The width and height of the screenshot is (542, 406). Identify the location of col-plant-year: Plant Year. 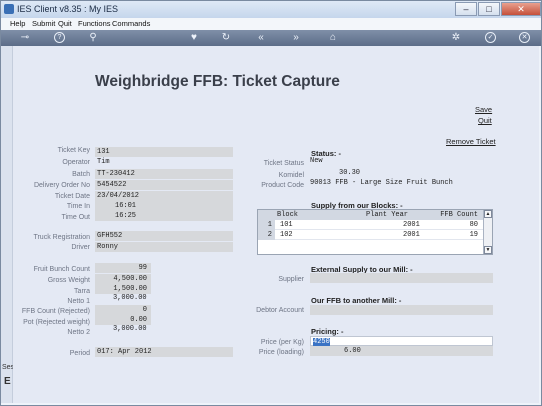
(387, 215).